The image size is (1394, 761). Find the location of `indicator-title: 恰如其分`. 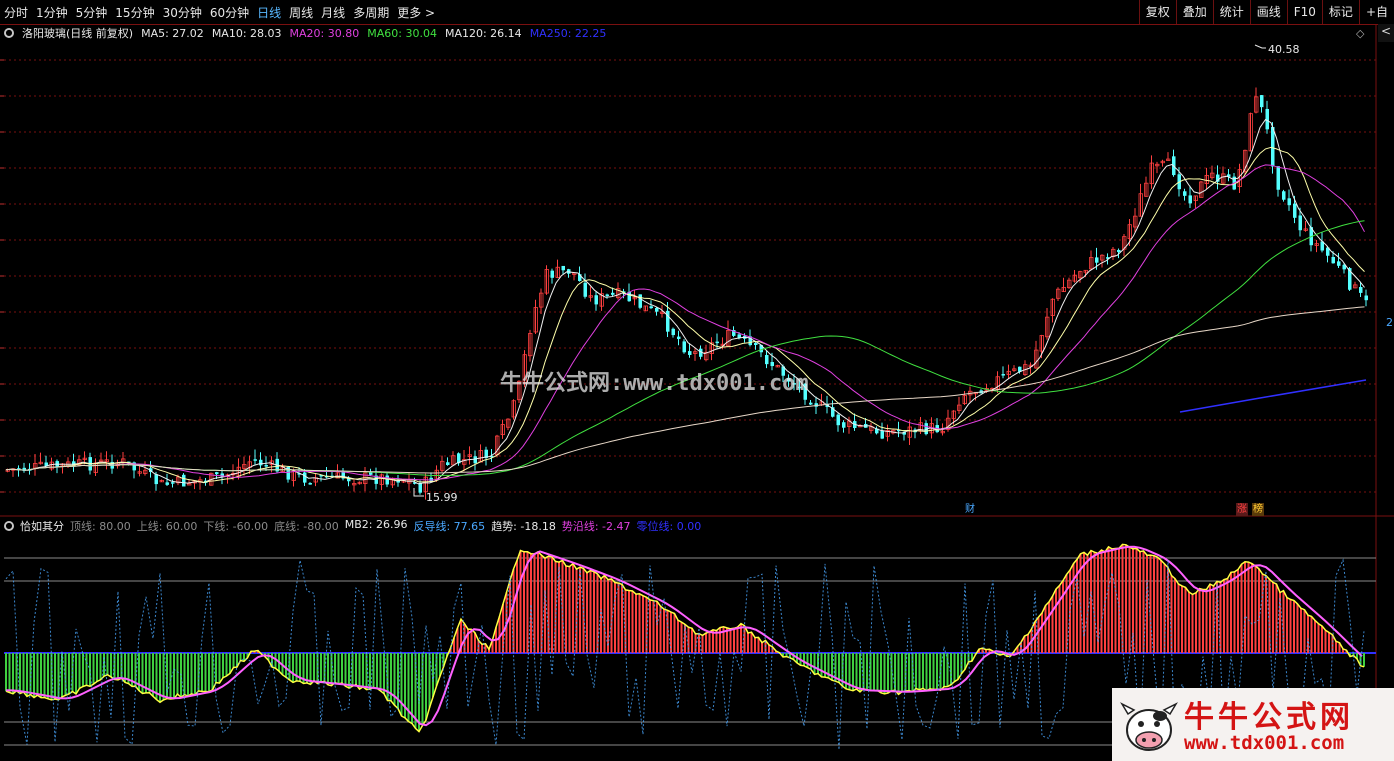

indicator-title: 恰如其分 is located at coordinates (42, 526).